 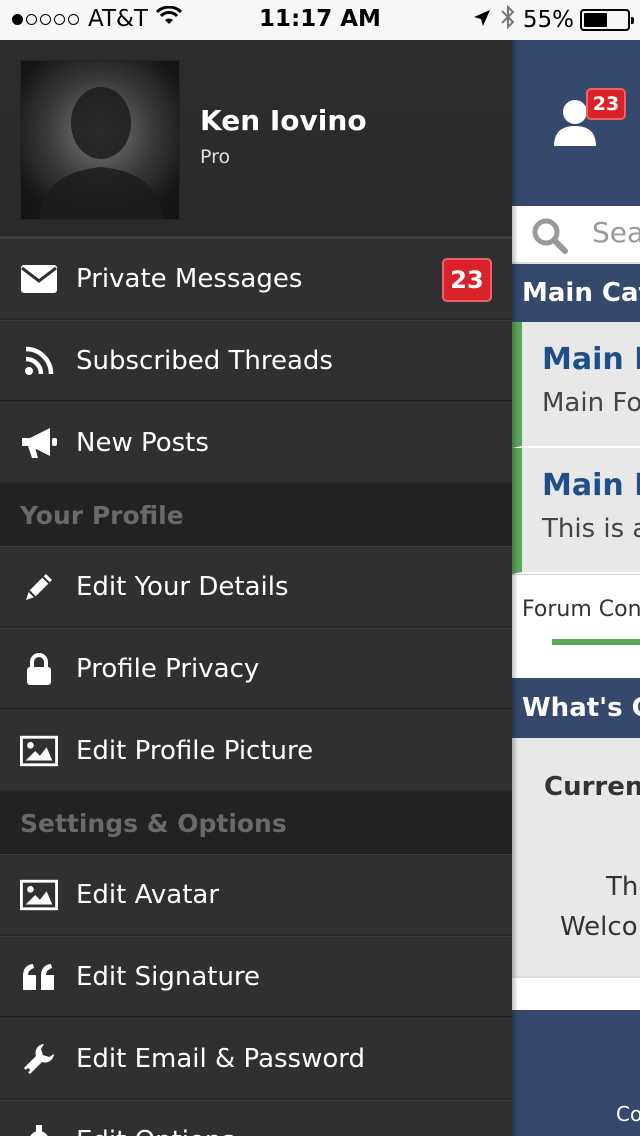 What do you see at coordinates (39, 1059) in the screenshot?
I see `wrench-icon` at bounding box center [39, 1059].